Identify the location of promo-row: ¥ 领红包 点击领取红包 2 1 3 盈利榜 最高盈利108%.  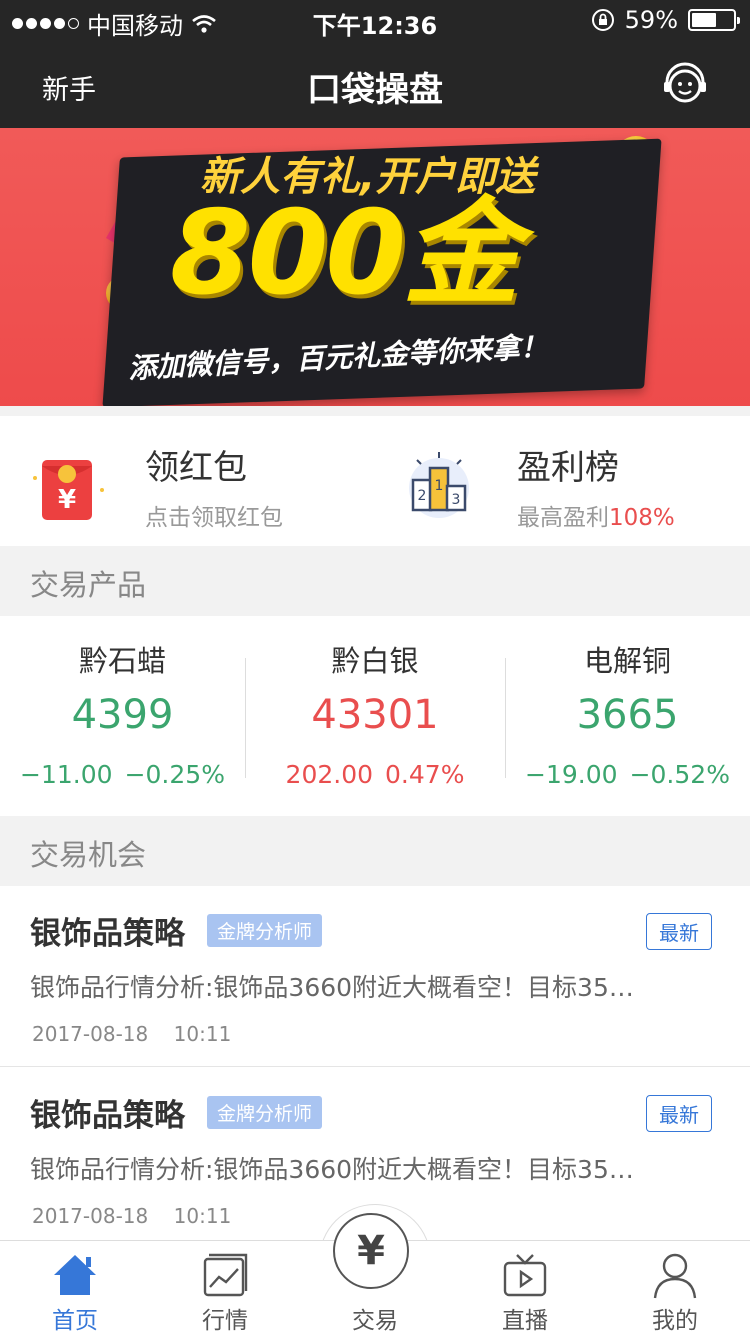
(375, 481).